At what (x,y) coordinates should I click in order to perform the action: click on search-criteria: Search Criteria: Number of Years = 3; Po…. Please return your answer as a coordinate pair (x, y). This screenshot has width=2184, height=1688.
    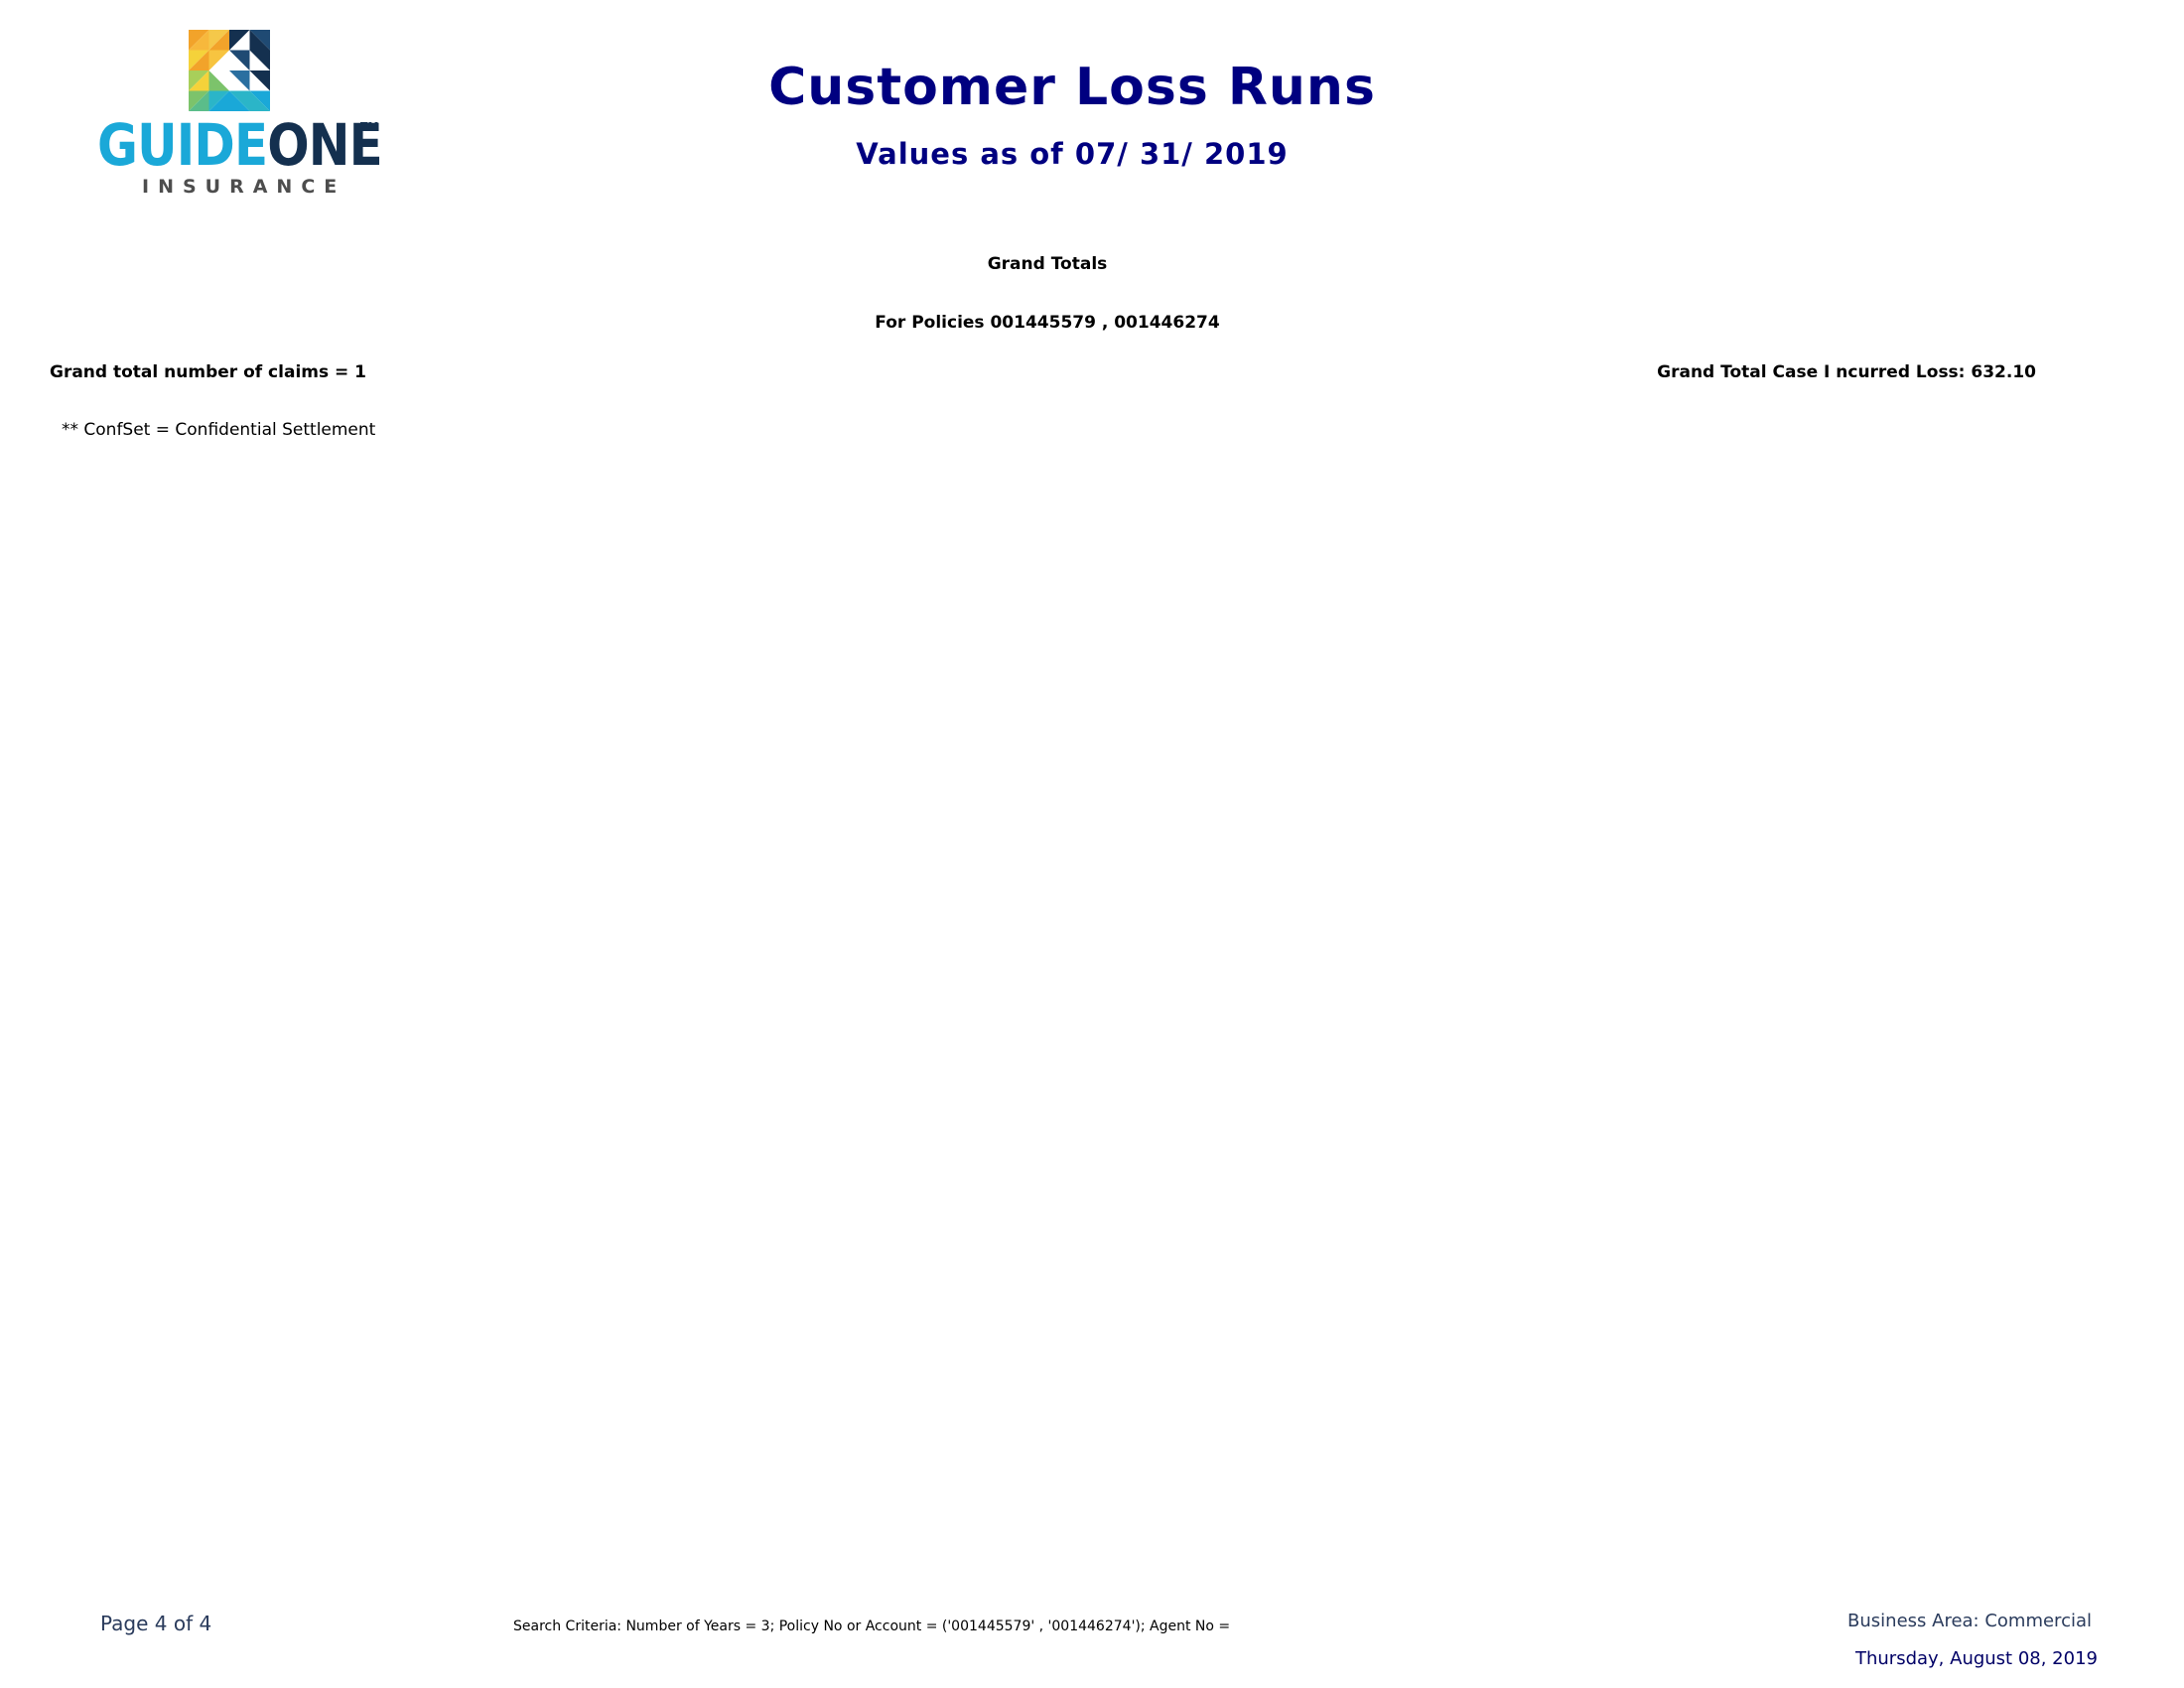
    Looking at the image, I should click on (872, 1626).